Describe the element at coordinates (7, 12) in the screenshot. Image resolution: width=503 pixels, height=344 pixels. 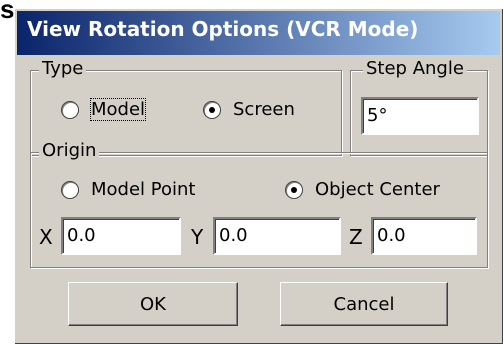
I see `background-window-text: s` at that location.